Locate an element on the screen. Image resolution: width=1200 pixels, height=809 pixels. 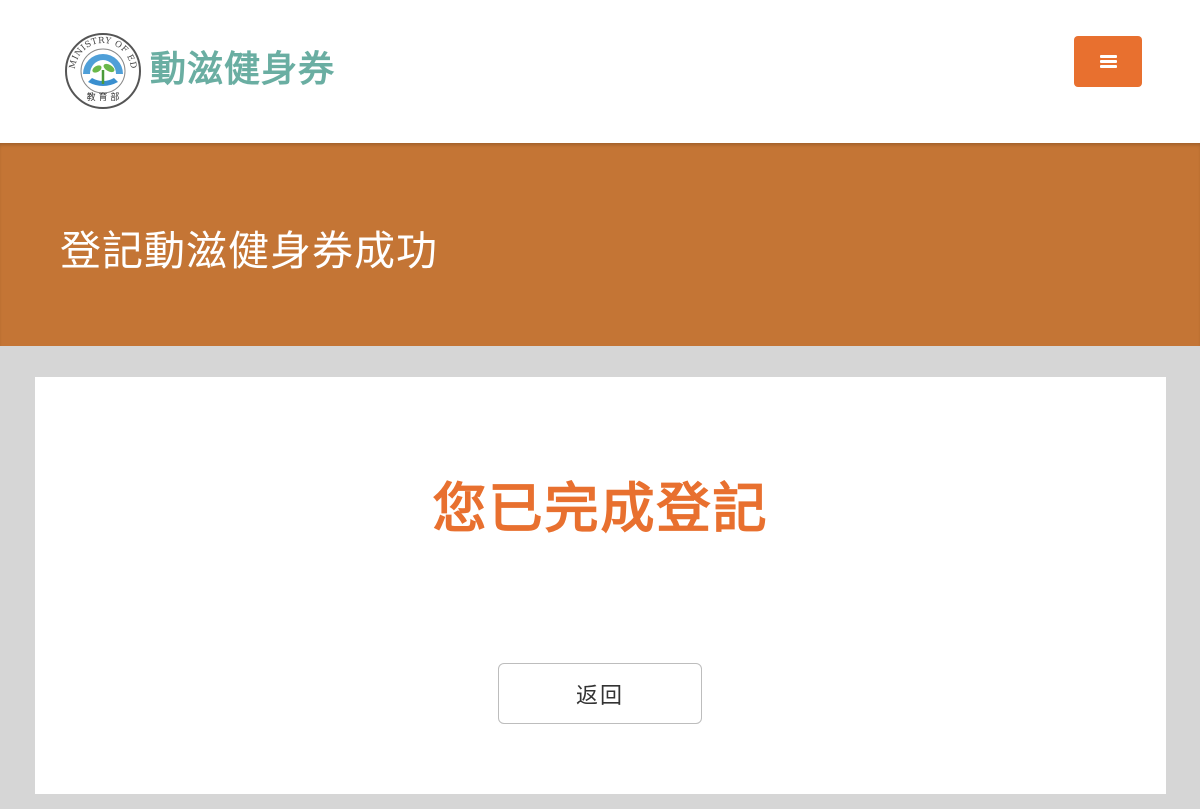
hamburger-icon is located at coordinates (1108, 61).